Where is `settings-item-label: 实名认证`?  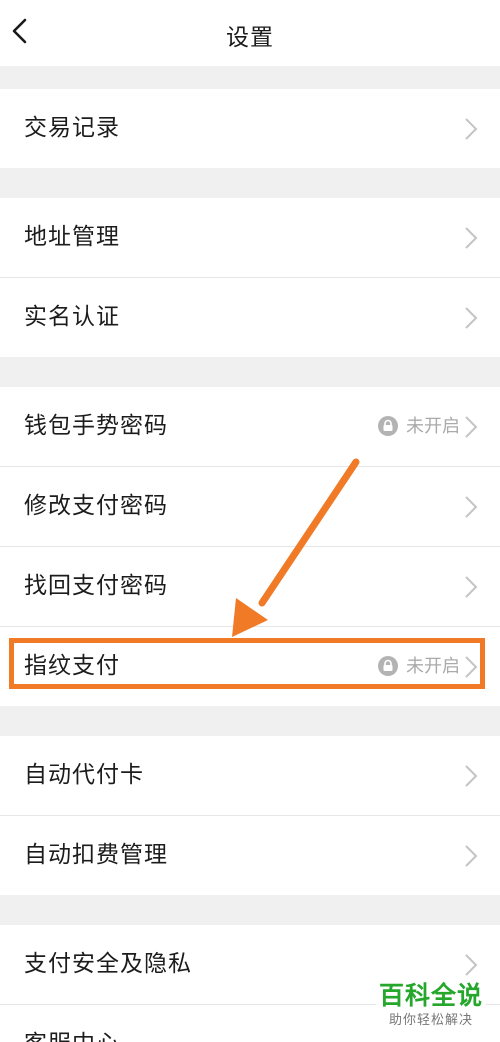 settings-item-label: 实名认证 is located at coordinates (72, 317).